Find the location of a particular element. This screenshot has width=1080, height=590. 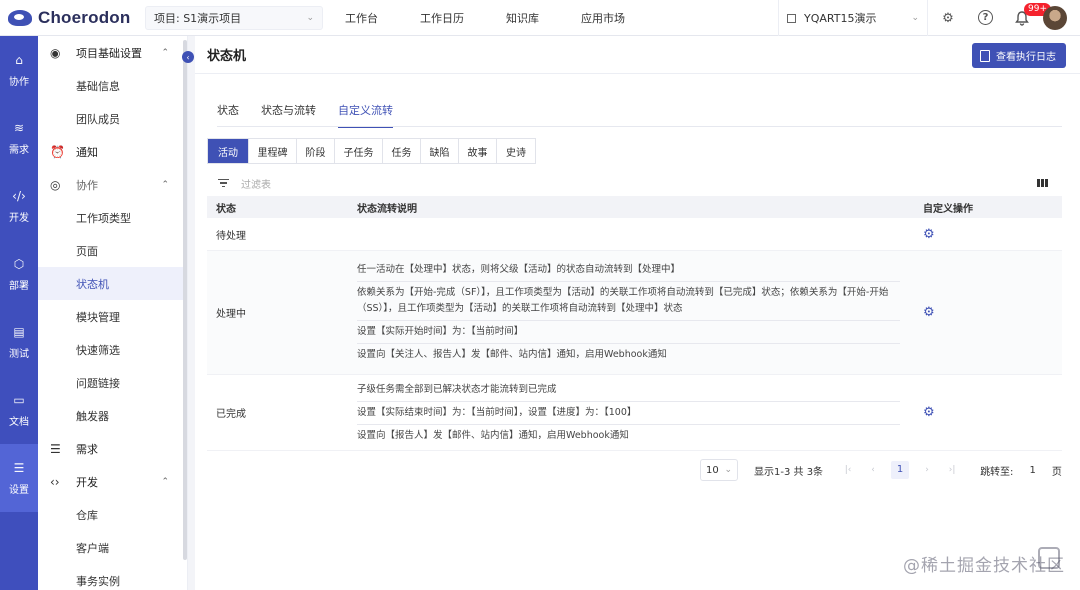

description-line: 任一活动在【处理中】状态，则将父级【活动】的状态自动流转到【处理中】 is located at coordinates (628, 270).